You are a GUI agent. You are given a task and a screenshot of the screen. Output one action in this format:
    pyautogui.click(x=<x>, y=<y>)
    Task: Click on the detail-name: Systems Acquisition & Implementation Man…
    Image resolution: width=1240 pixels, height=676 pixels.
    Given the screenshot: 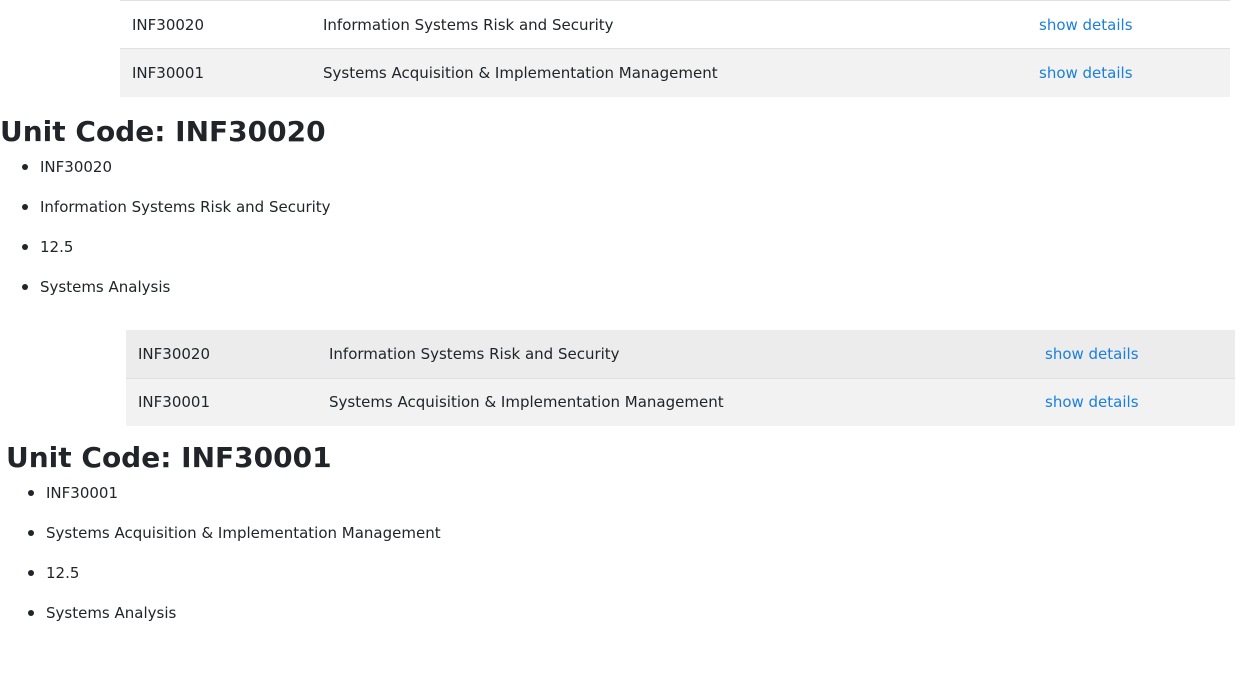 What is the action you would take?
    pyautogui.click(x=243, y=533)
    